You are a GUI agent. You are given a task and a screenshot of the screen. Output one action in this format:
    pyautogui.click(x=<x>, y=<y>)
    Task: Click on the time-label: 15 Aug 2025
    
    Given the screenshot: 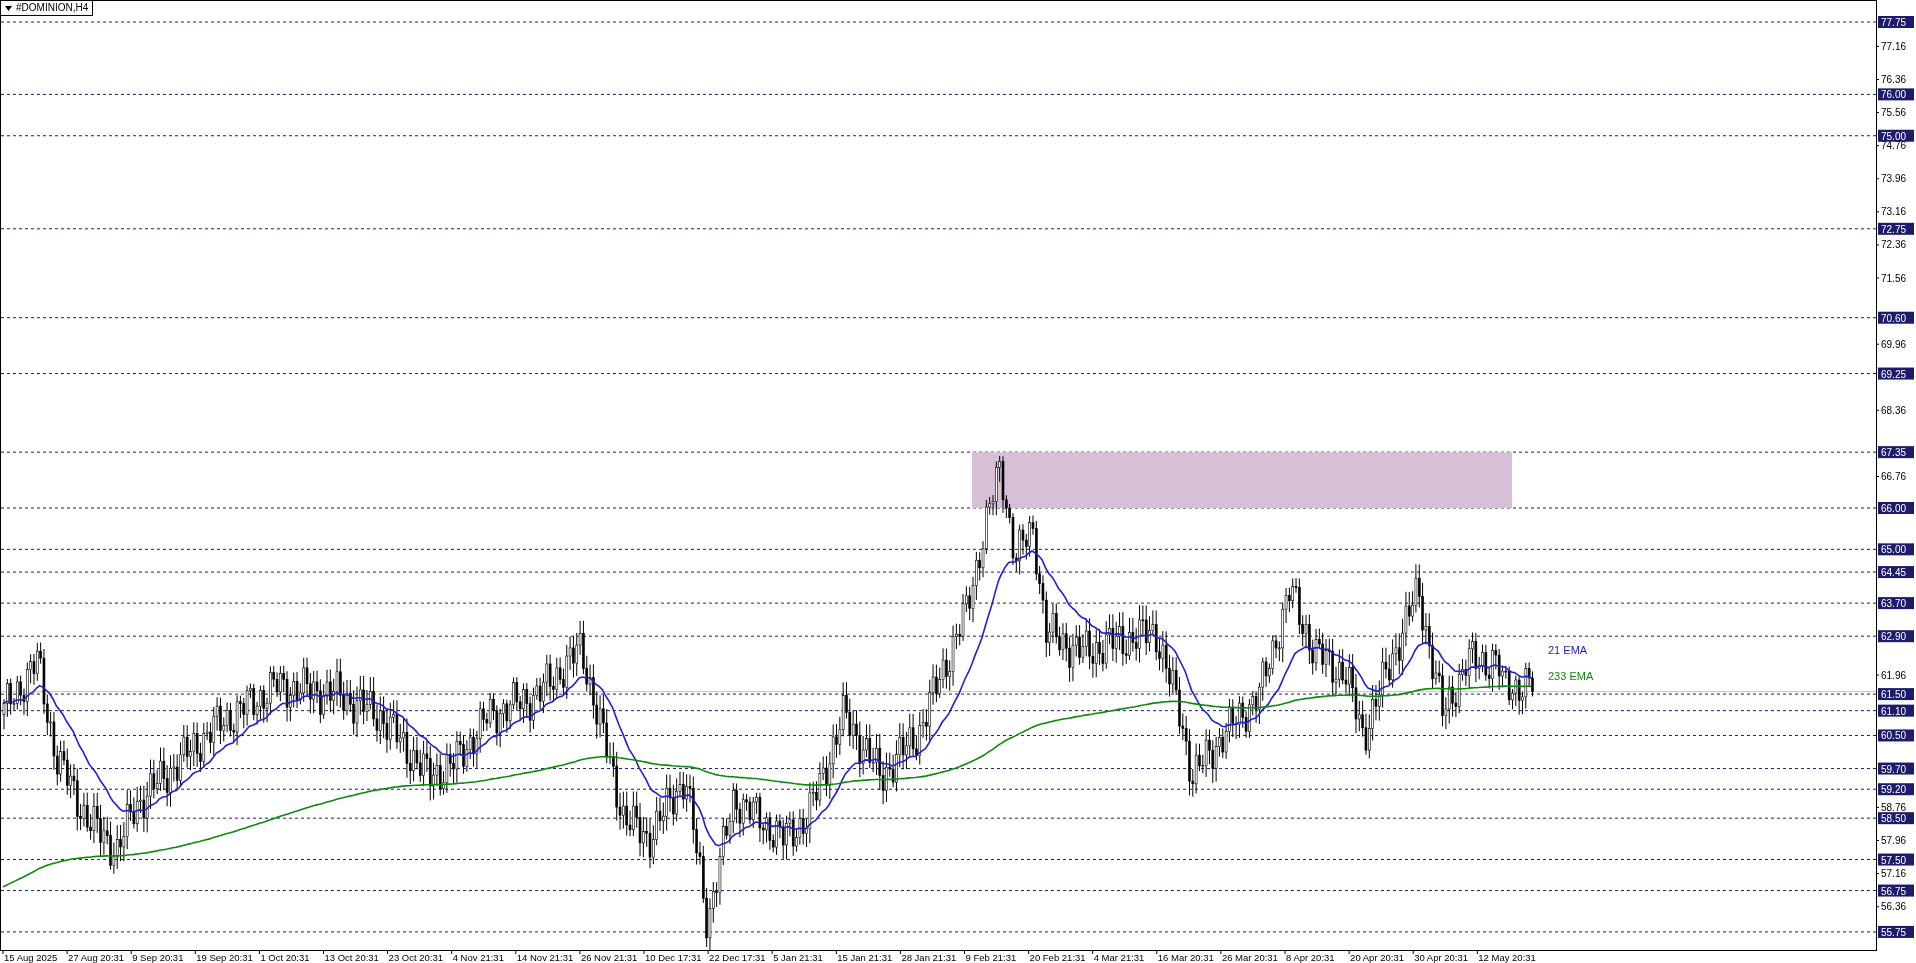 What is the action you would take?
    pyautogui.click(x=31, y=957)
    